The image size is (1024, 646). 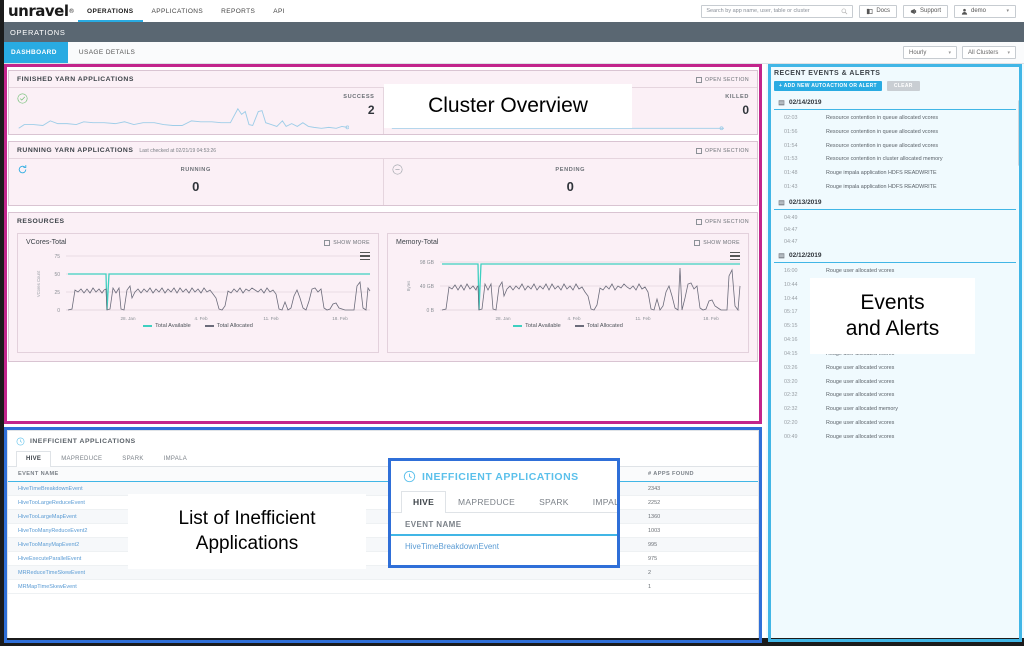 I want to click on docs-button: Docs, so click(x=878, y=11).